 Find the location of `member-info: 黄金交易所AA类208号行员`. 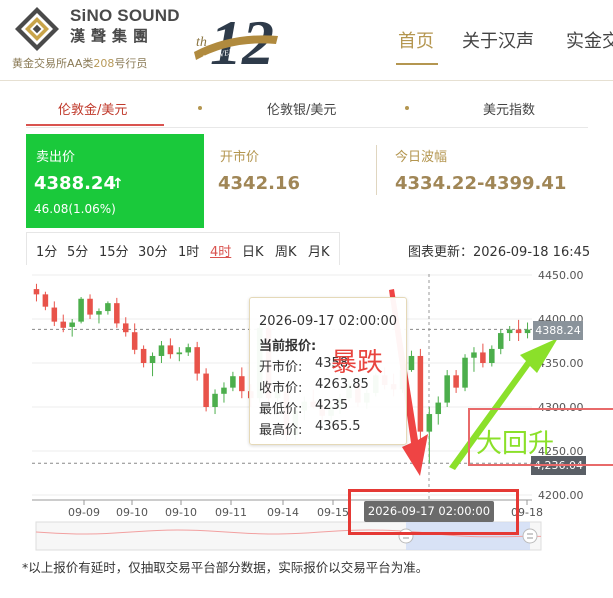

member-info: 黄金交易所AA类208号行员 is located at coordinates (79, 63).